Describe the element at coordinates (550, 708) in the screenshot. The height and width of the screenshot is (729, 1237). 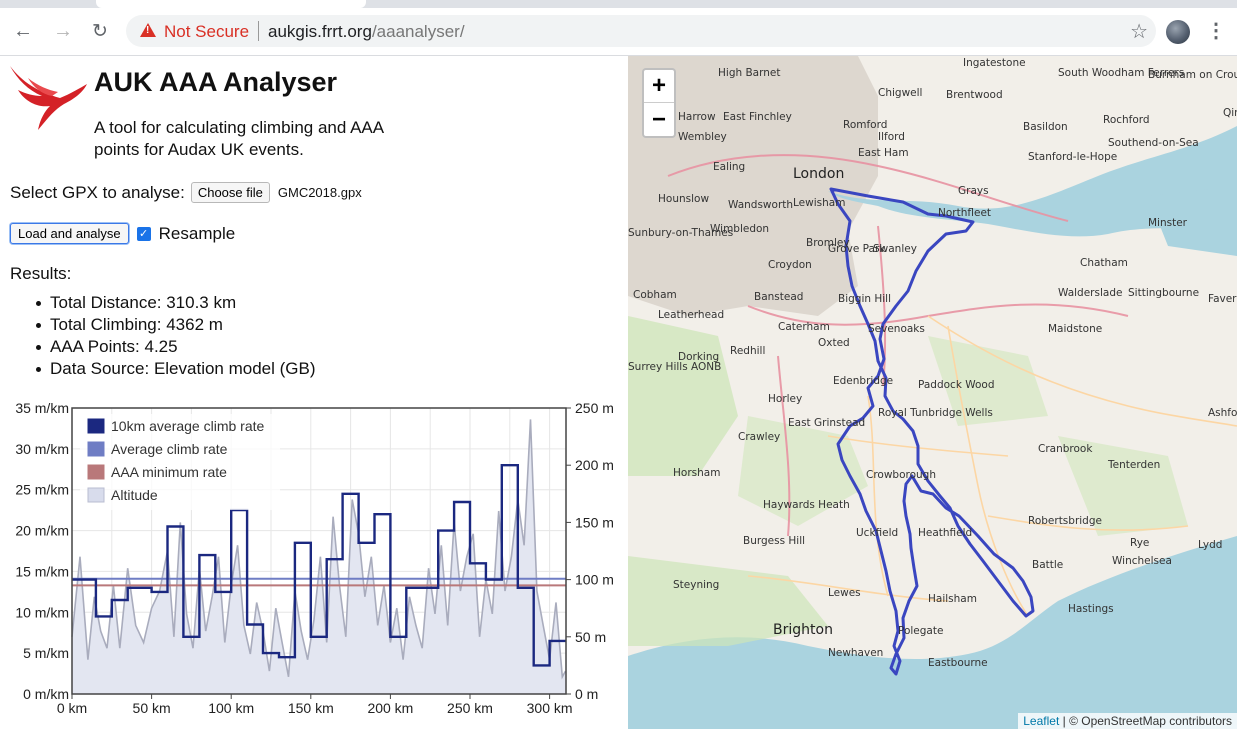
I see `x-axis-tick: 300 km` at that location.